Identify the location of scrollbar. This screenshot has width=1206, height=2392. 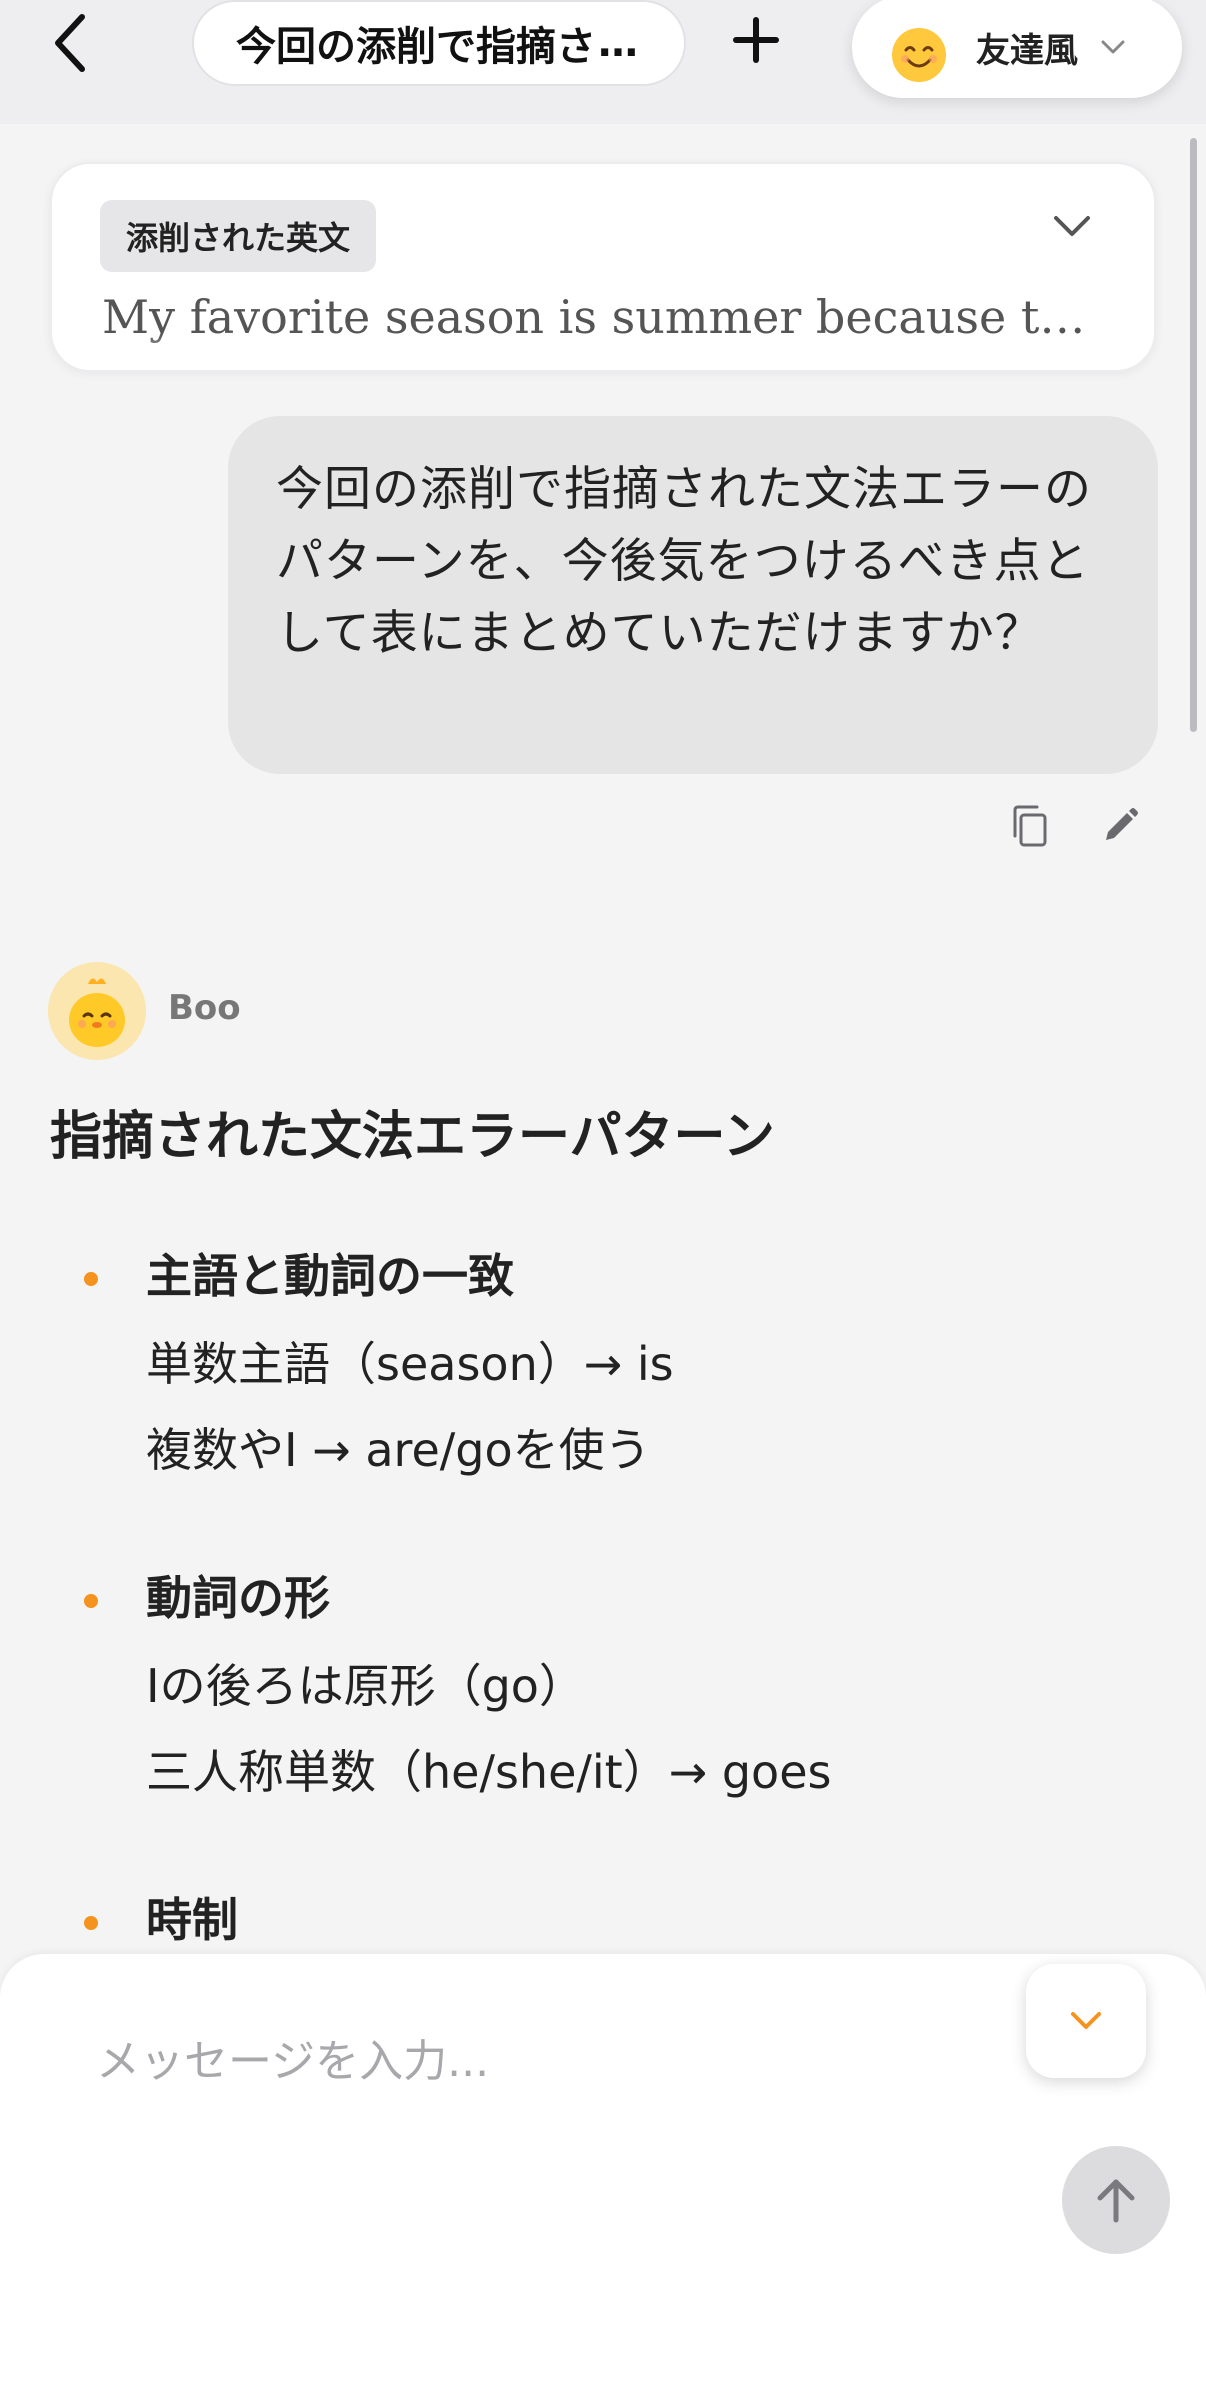
(1193, 435).